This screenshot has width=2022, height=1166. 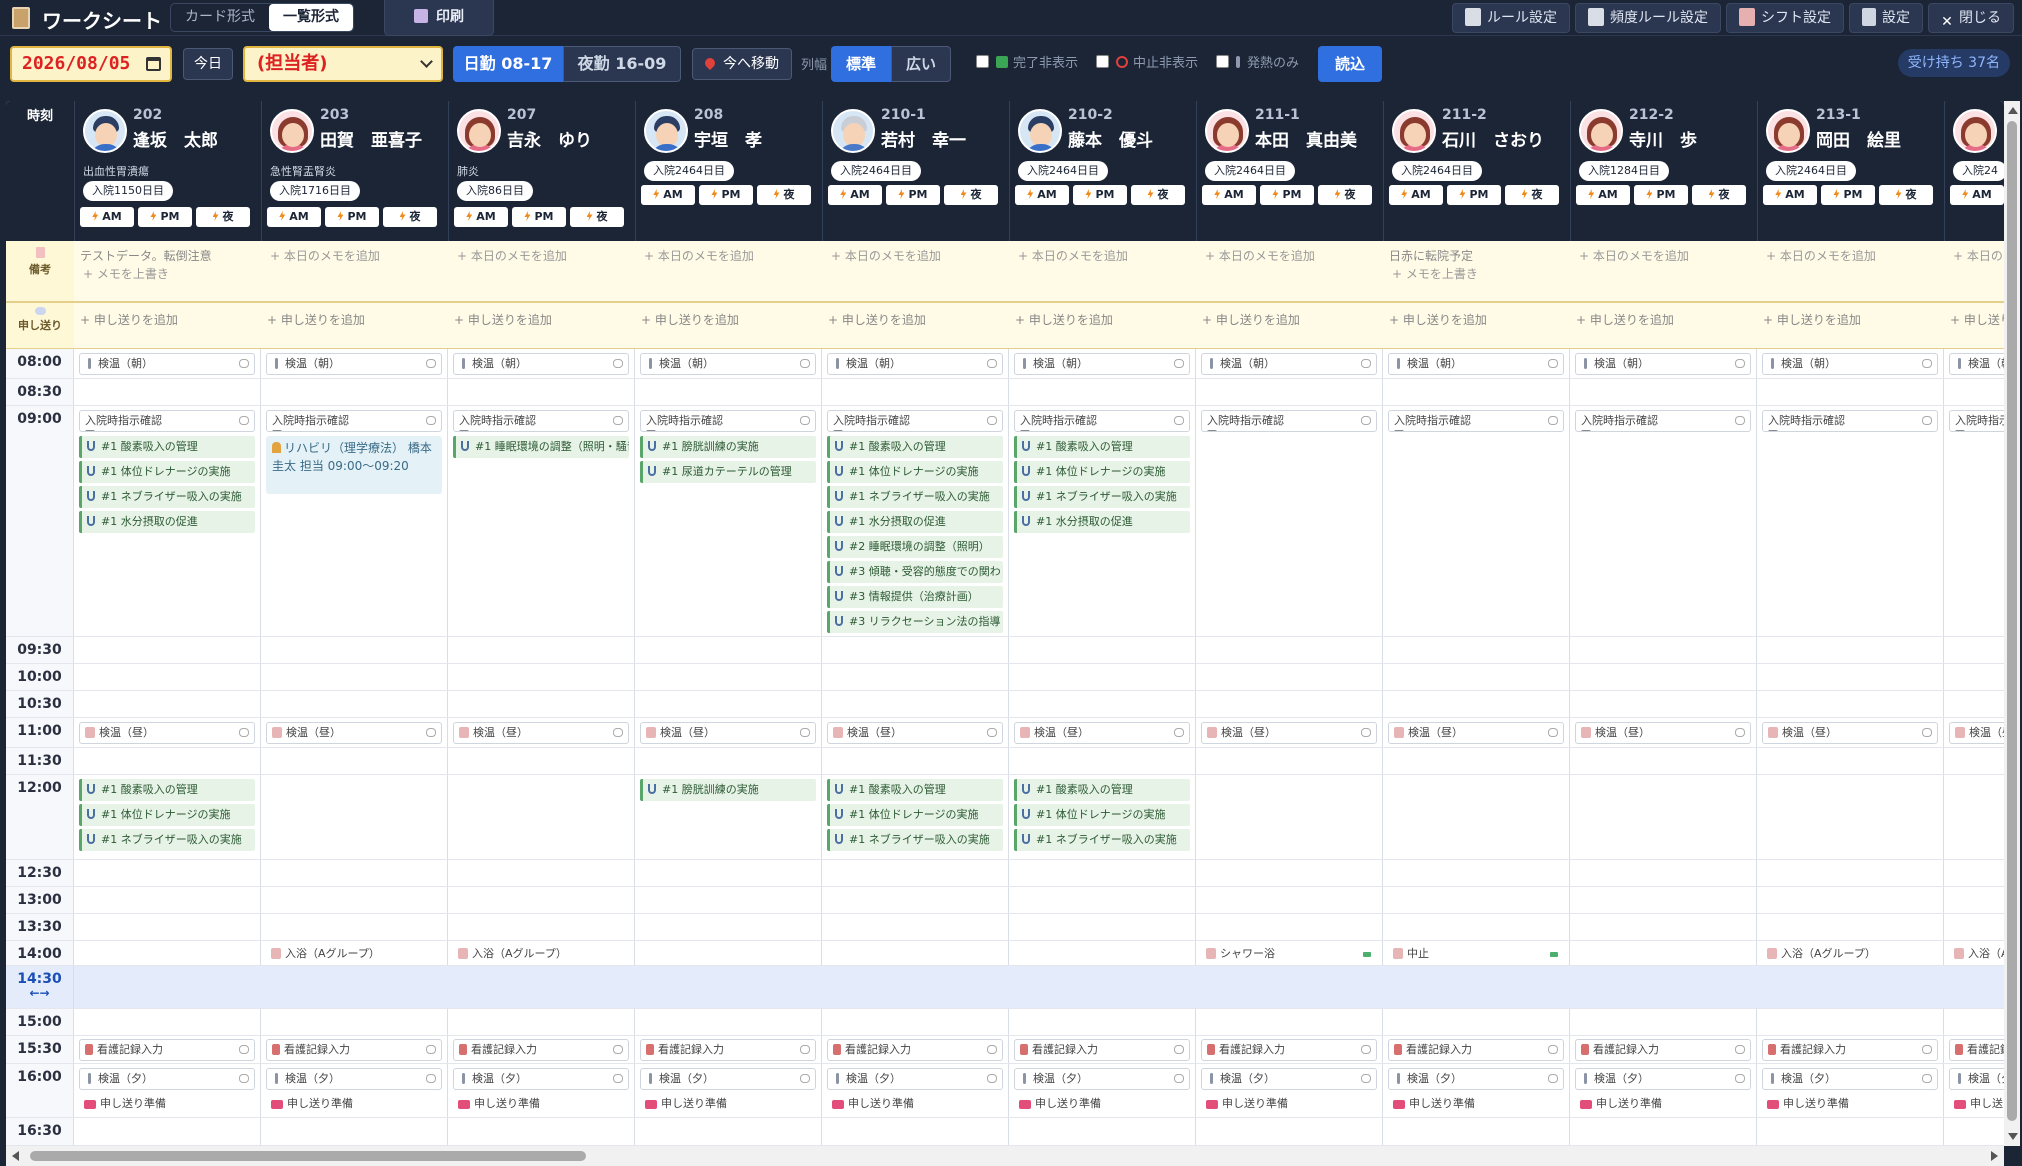 I want to click on patient-header: 210-1 若村 幸一 入院2464日目 AM PM 夜, so click(x=915, y=171).